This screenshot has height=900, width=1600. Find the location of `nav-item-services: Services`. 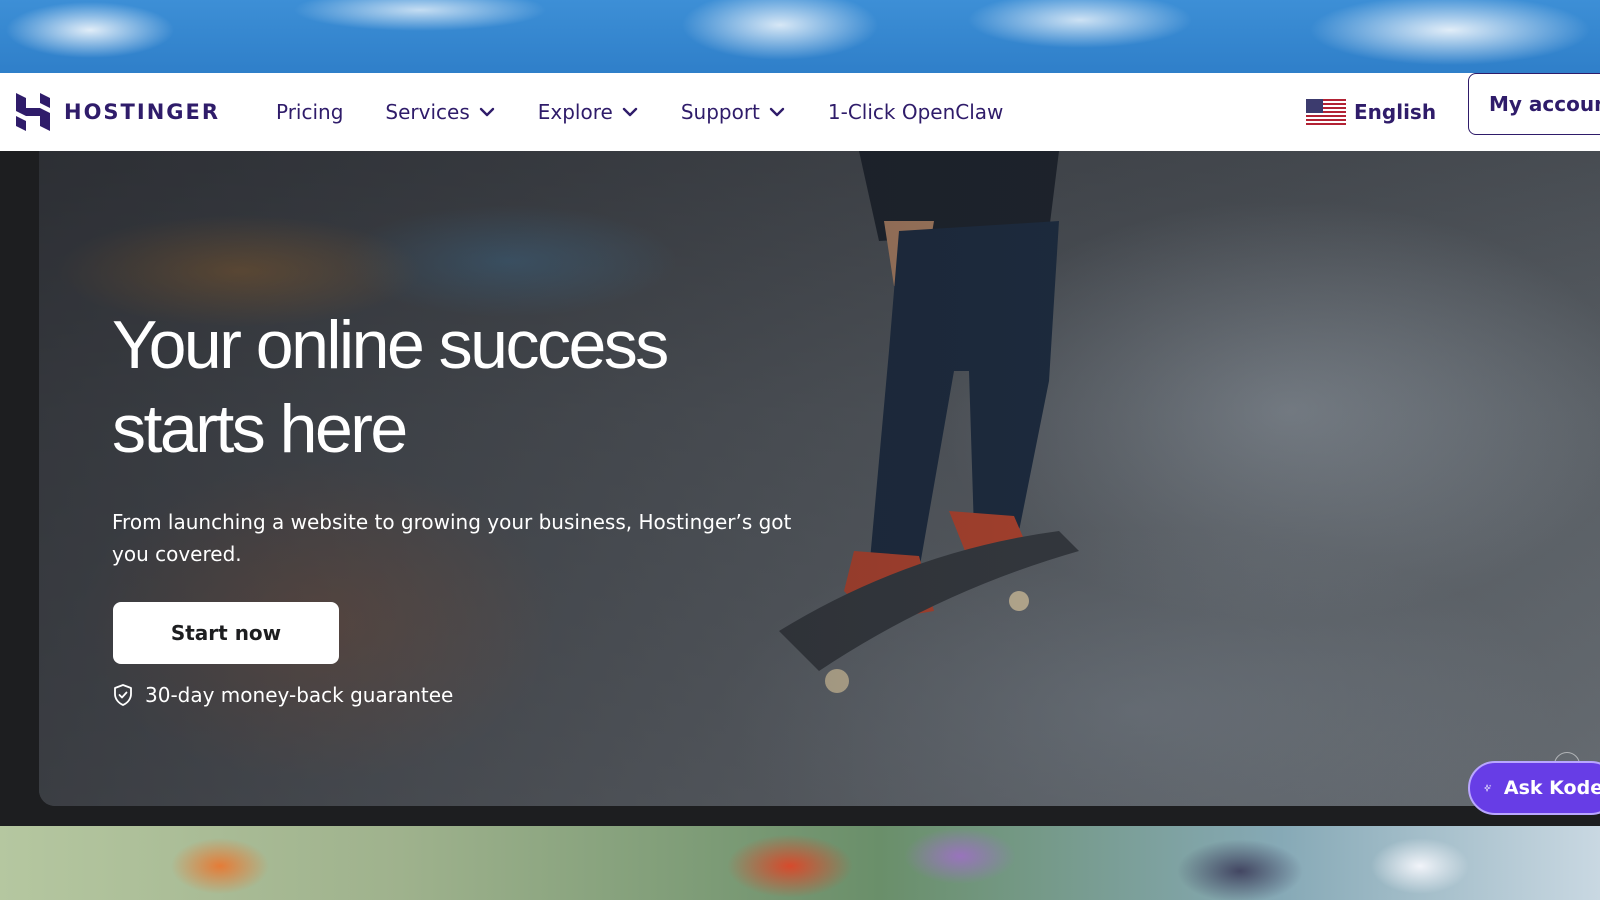

nav-item-services: Services is located at coordinates (440, 112).